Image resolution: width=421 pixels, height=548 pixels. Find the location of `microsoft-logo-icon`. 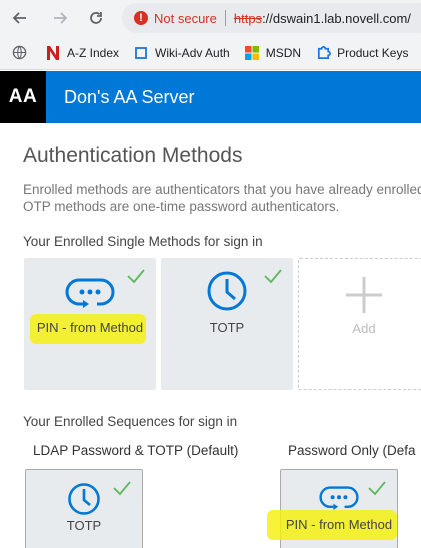

microsoft-logo-icon is located at coordinates (252, 53).